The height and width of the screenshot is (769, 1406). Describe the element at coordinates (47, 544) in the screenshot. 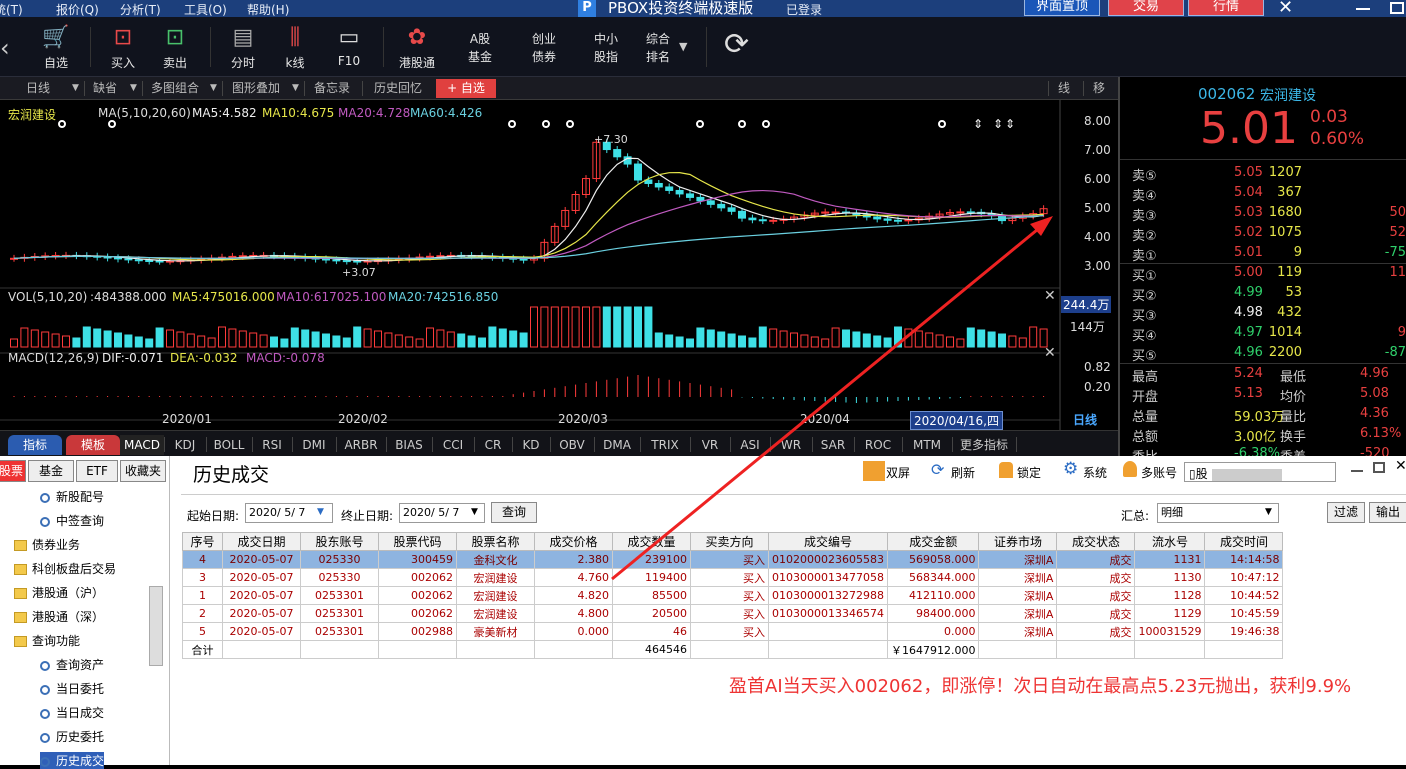

I see `tree-node: 债券业务` at that location.